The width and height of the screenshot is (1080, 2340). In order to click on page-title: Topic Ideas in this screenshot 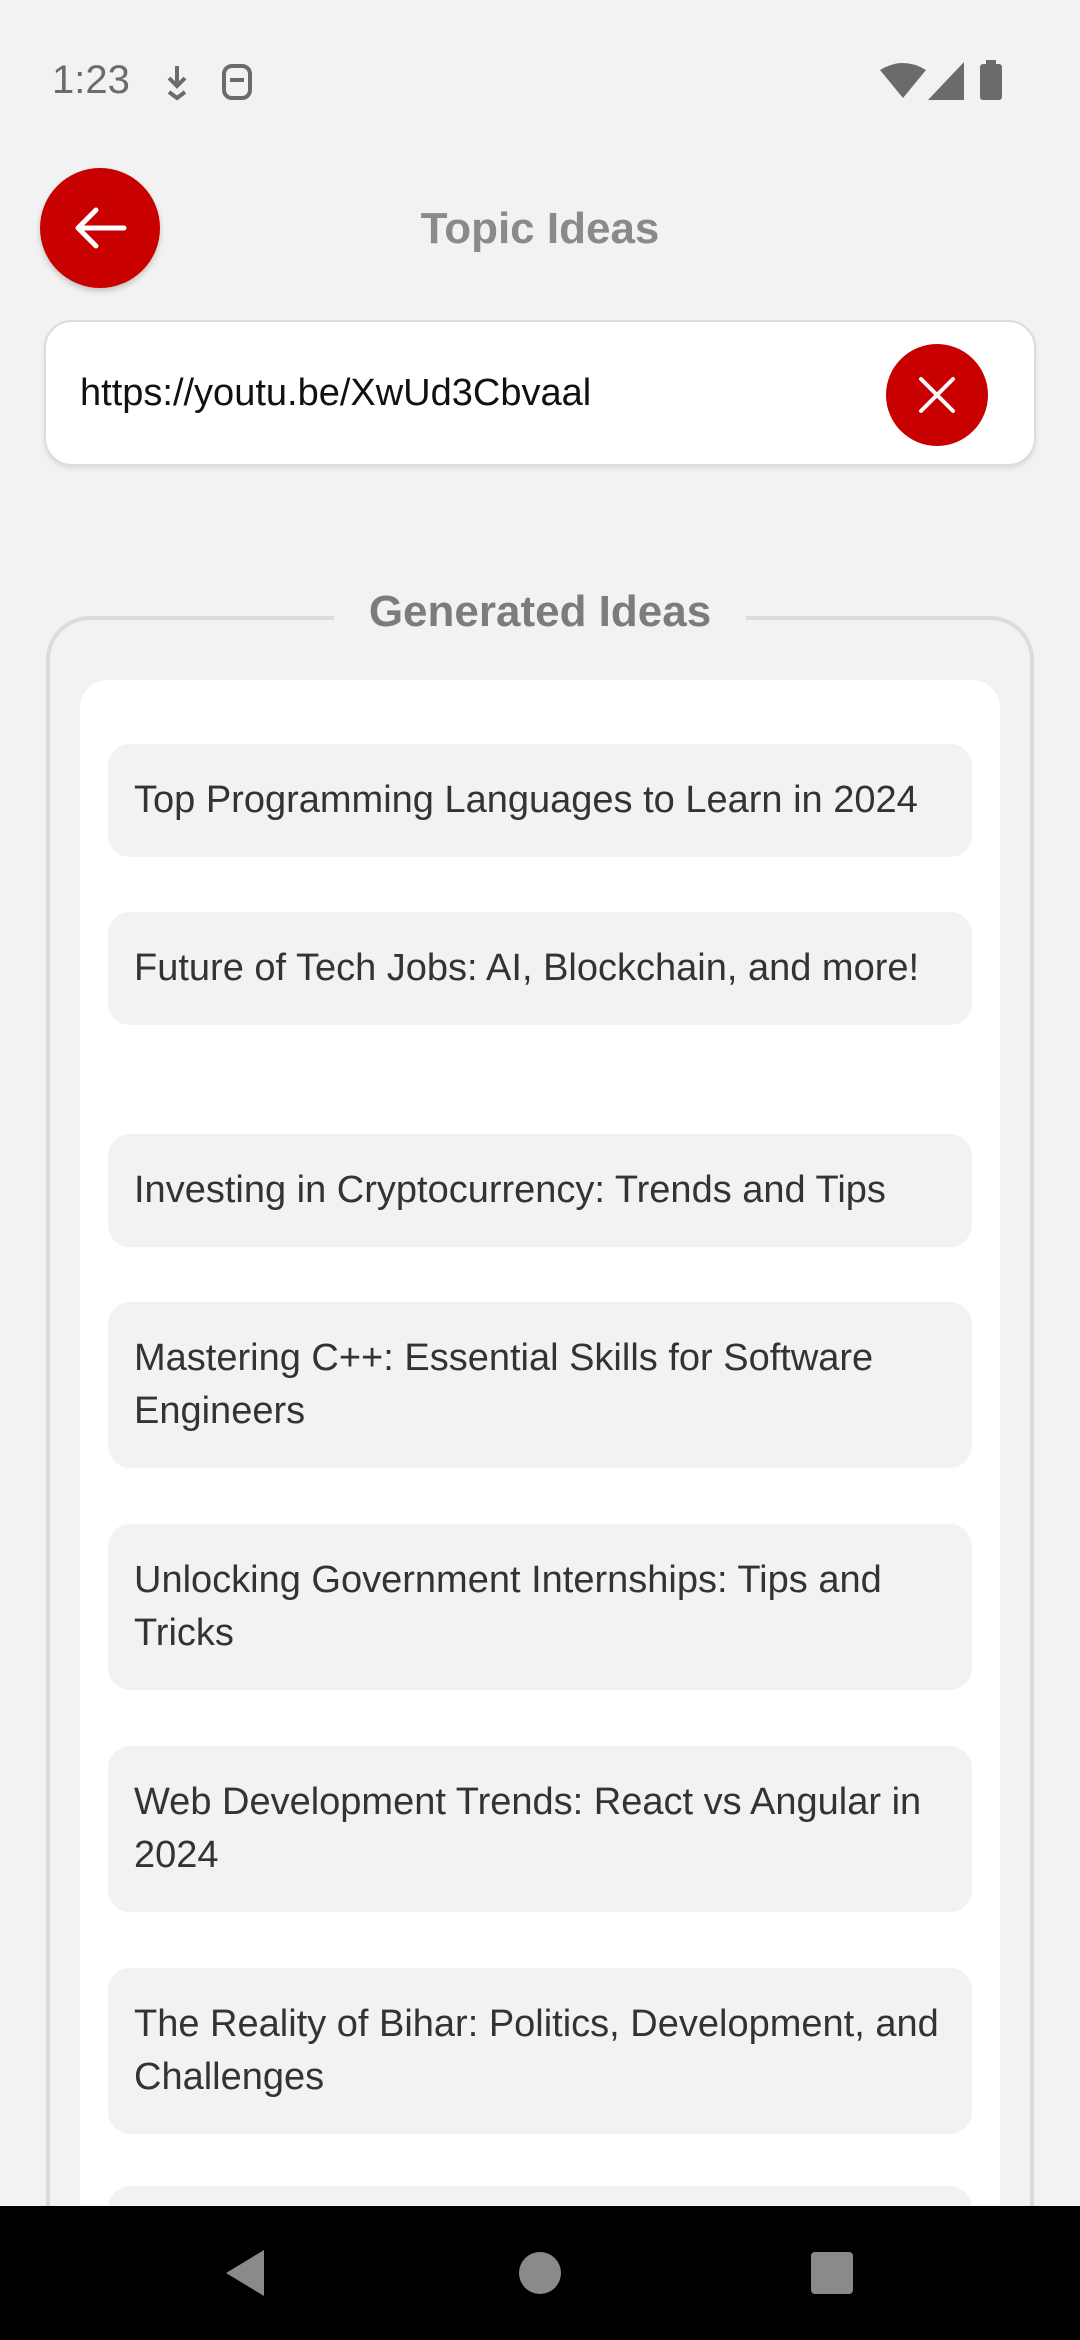, I will do `click(540, 228)`.